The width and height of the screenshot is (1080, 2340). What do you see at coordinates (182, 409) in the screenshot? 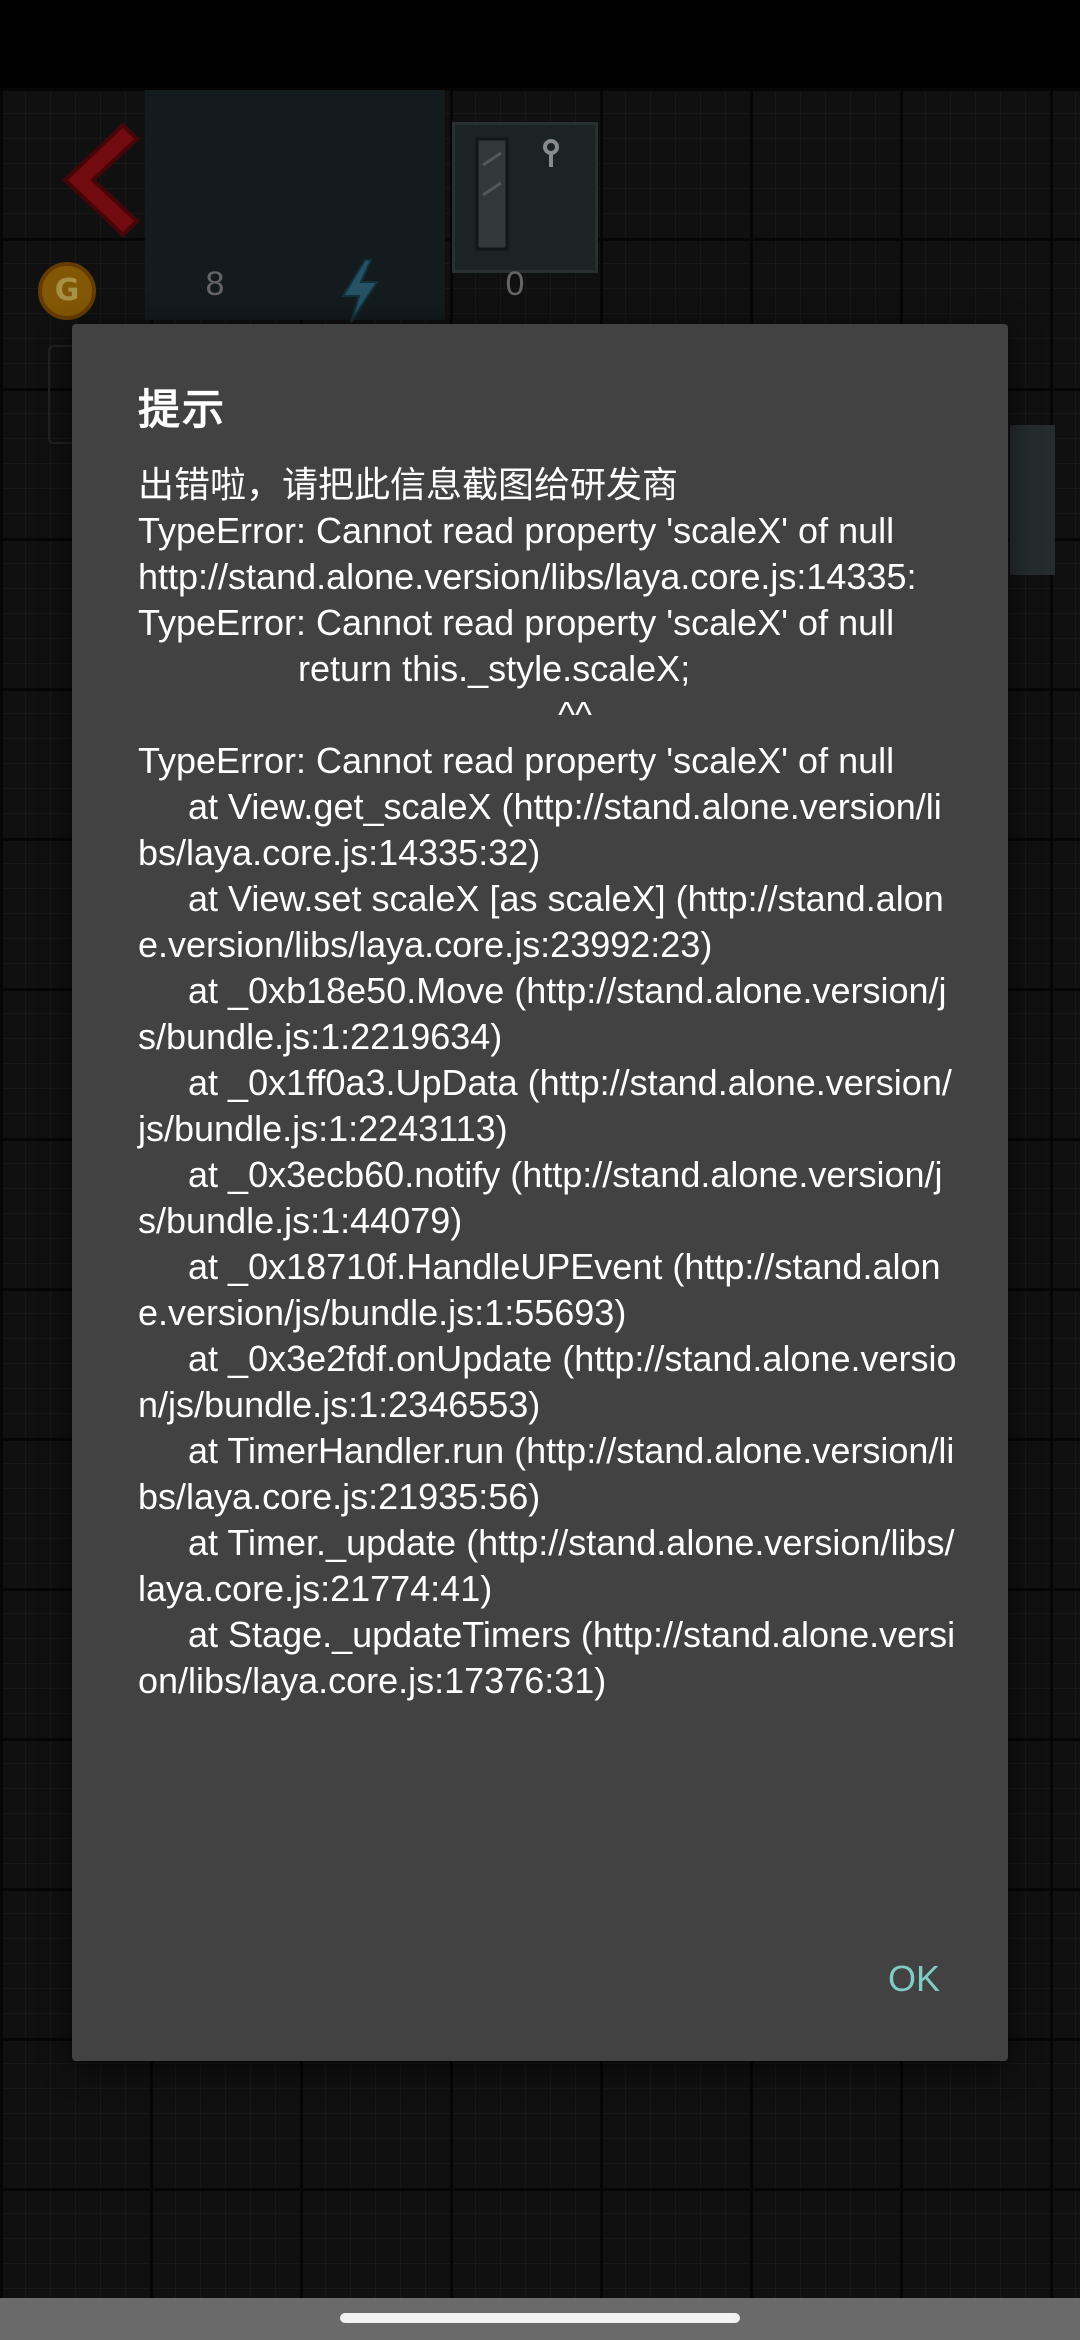
I see `dialog-title: 提示` at bounding box center [182, 409].